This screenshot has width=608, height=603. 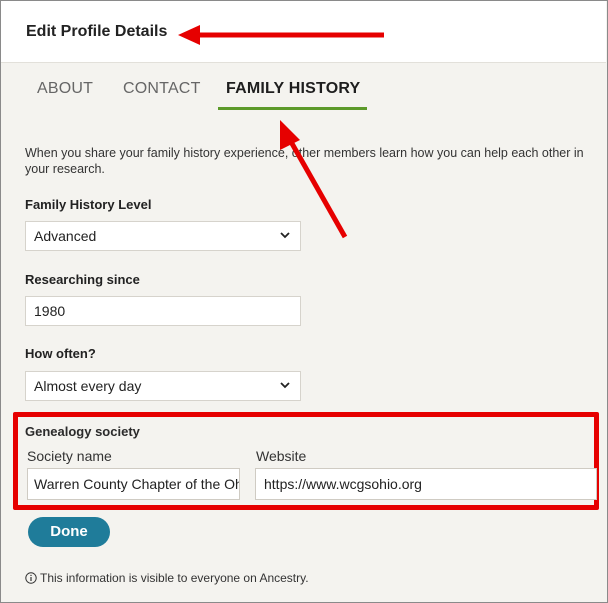 I want to click on society-name-label: Society name, so click(x=69, y=456).